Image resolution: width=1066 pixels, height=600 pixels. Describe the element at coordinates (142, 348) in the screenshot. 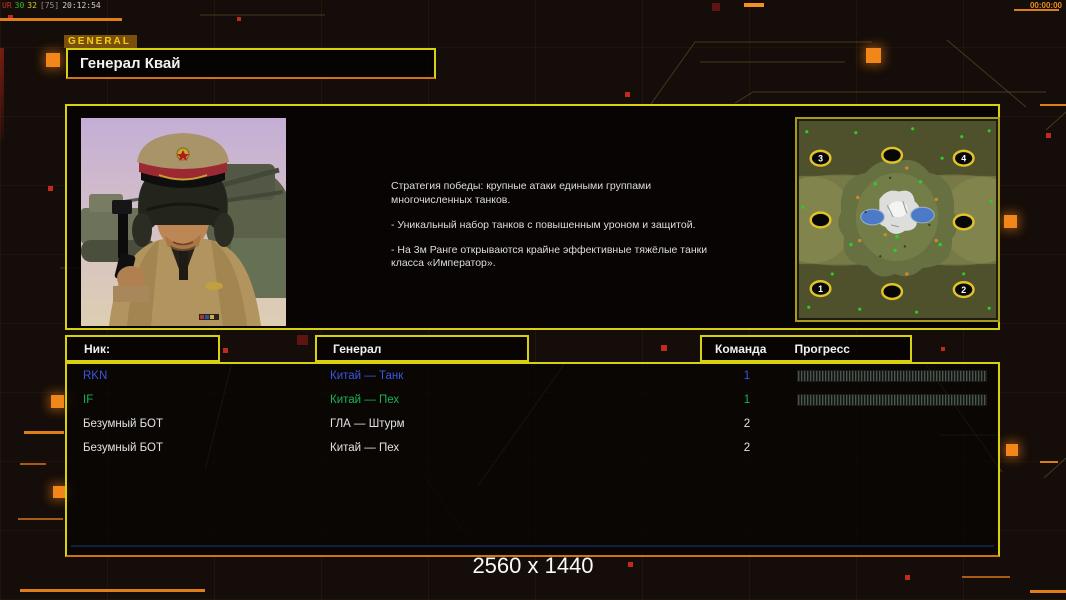

I see `nick-header-box: Ник:` at that location.